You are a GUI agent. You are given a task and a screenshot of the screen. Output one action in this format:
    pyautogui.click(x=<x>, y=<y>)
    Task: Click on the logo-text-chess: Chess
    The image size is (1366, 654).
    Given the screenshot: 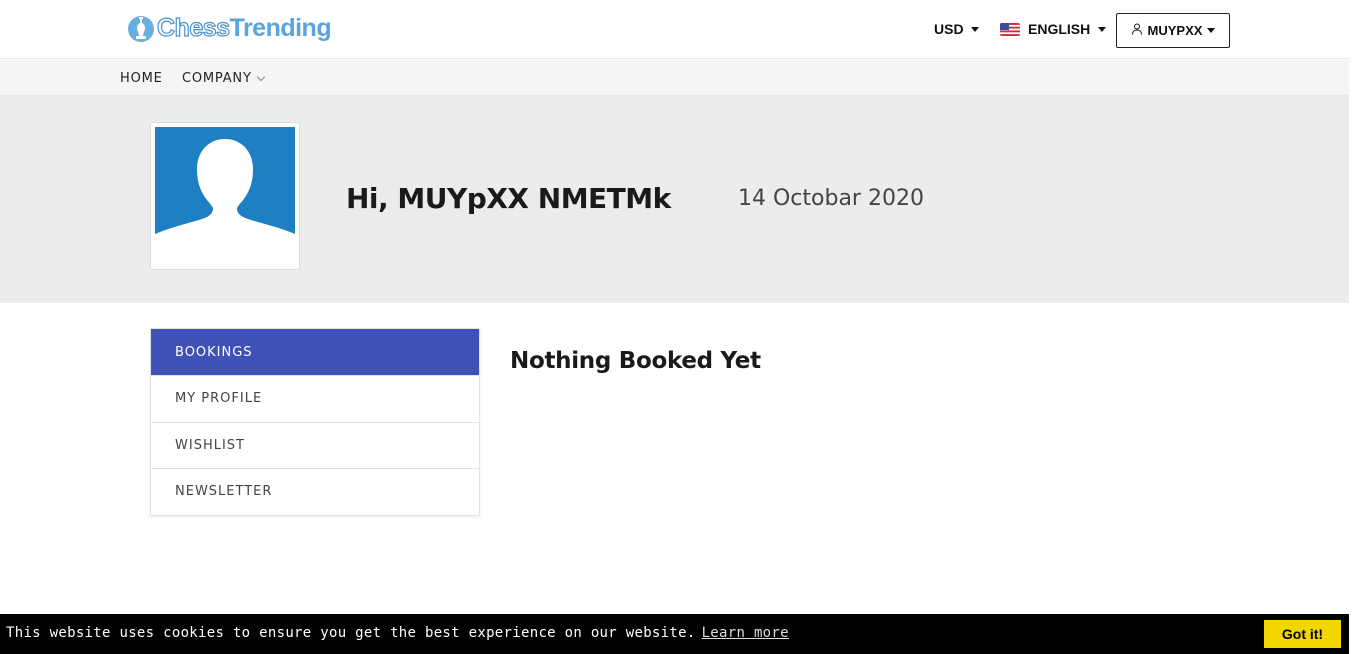 What is the action you would take?
    pyautogui.click(x=193, y=27)
    